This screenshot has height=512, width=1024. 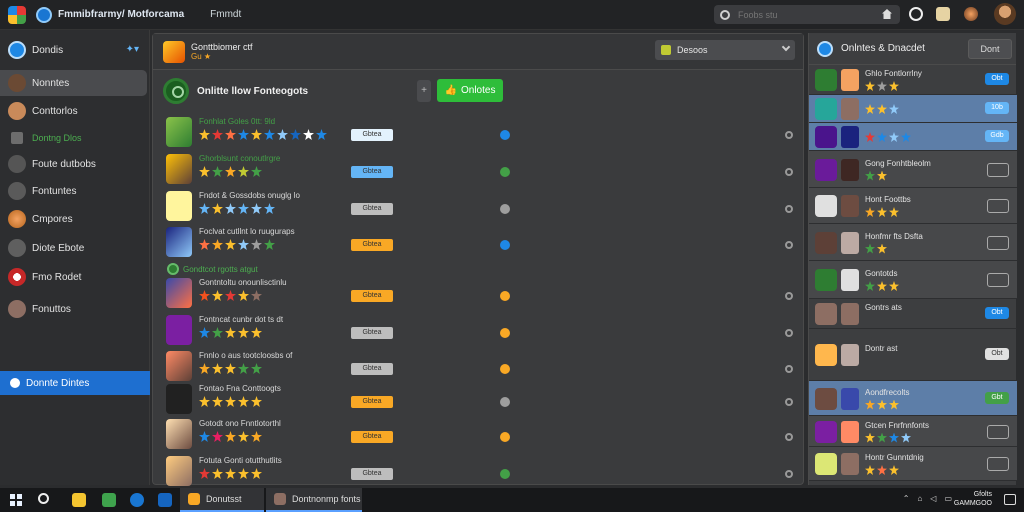 What do you see at coordinates (73, 83) in the screenshot?
I see `sidebar-item: Nonntes` at bounding box center [73, 83].